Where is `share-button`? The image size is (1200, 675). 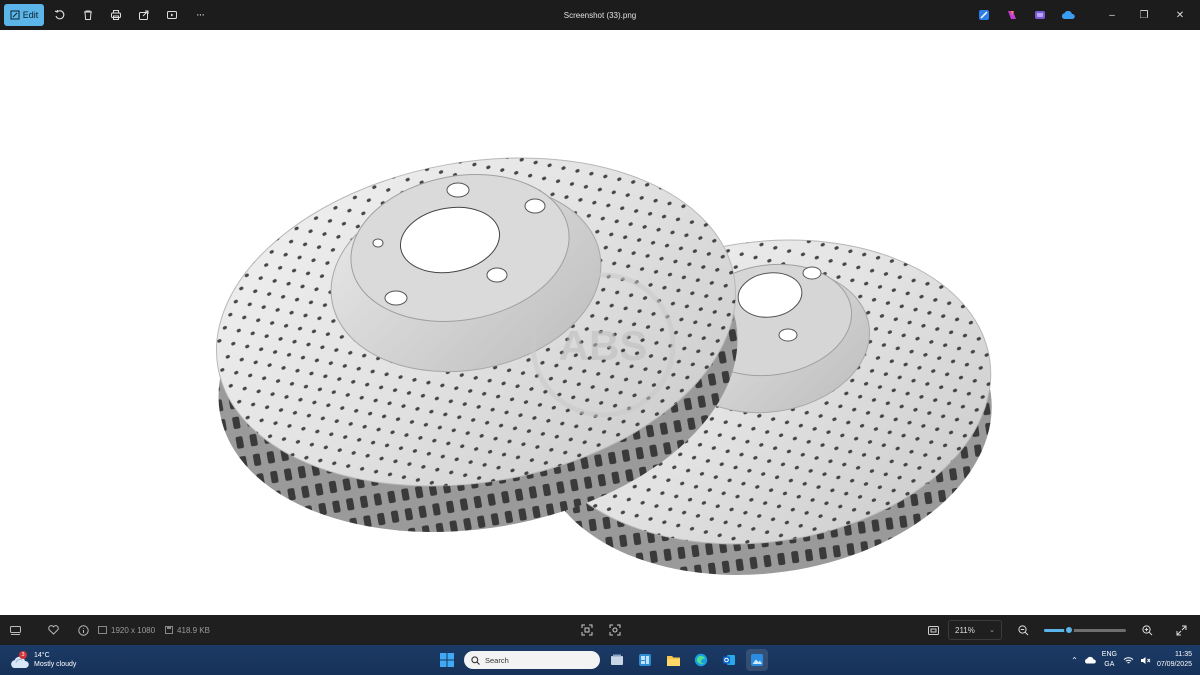
share-button is located at coordinates (144, 15).